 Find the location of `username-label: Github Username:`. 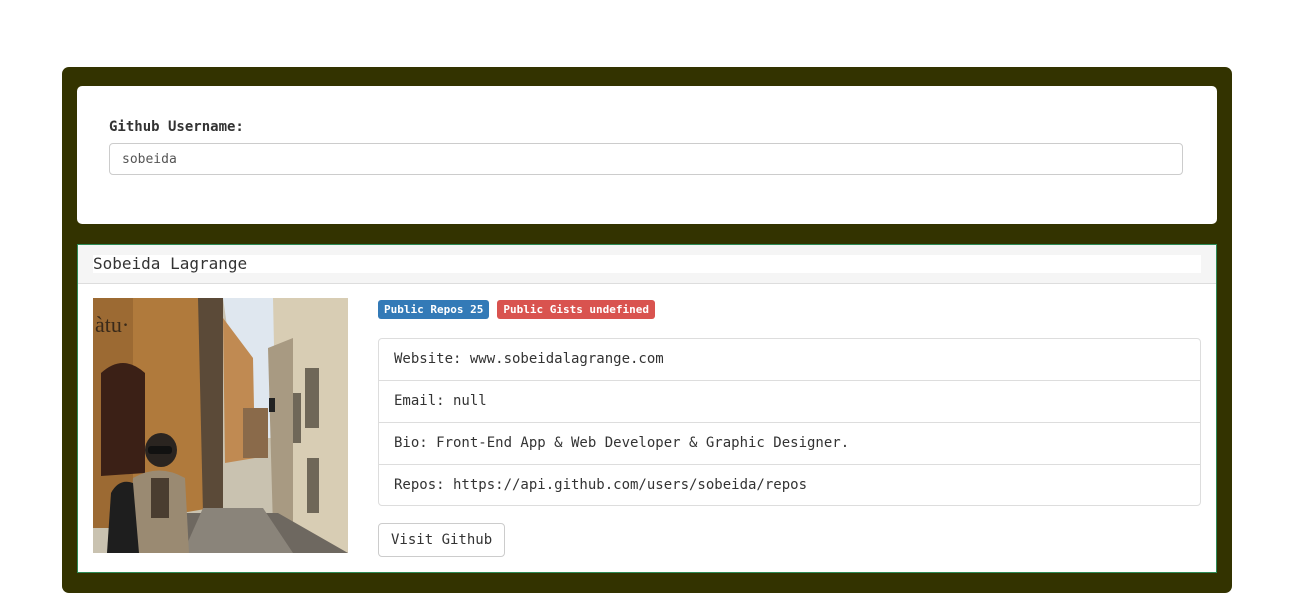

username-label: Github Username: is located at coordinates (176, 127).